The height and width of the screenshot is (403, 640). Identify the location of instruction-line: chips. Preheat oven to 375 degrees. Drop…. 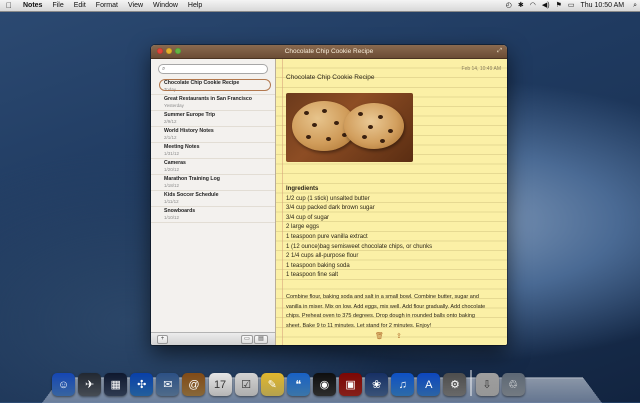
(380, 316).